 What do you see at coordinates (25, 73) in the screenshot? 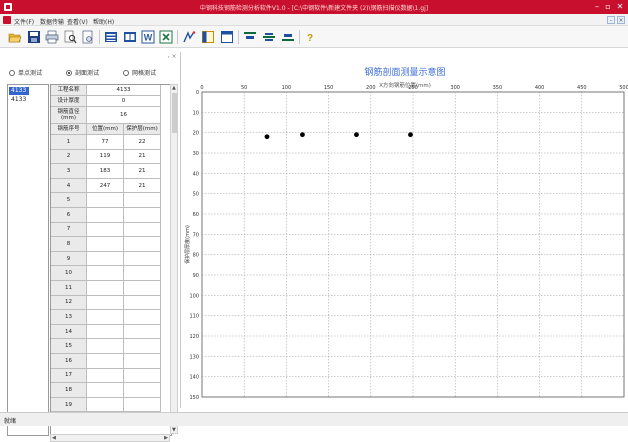
I see `mode-single-point: 单点测试` at bounding box center [25, 73].